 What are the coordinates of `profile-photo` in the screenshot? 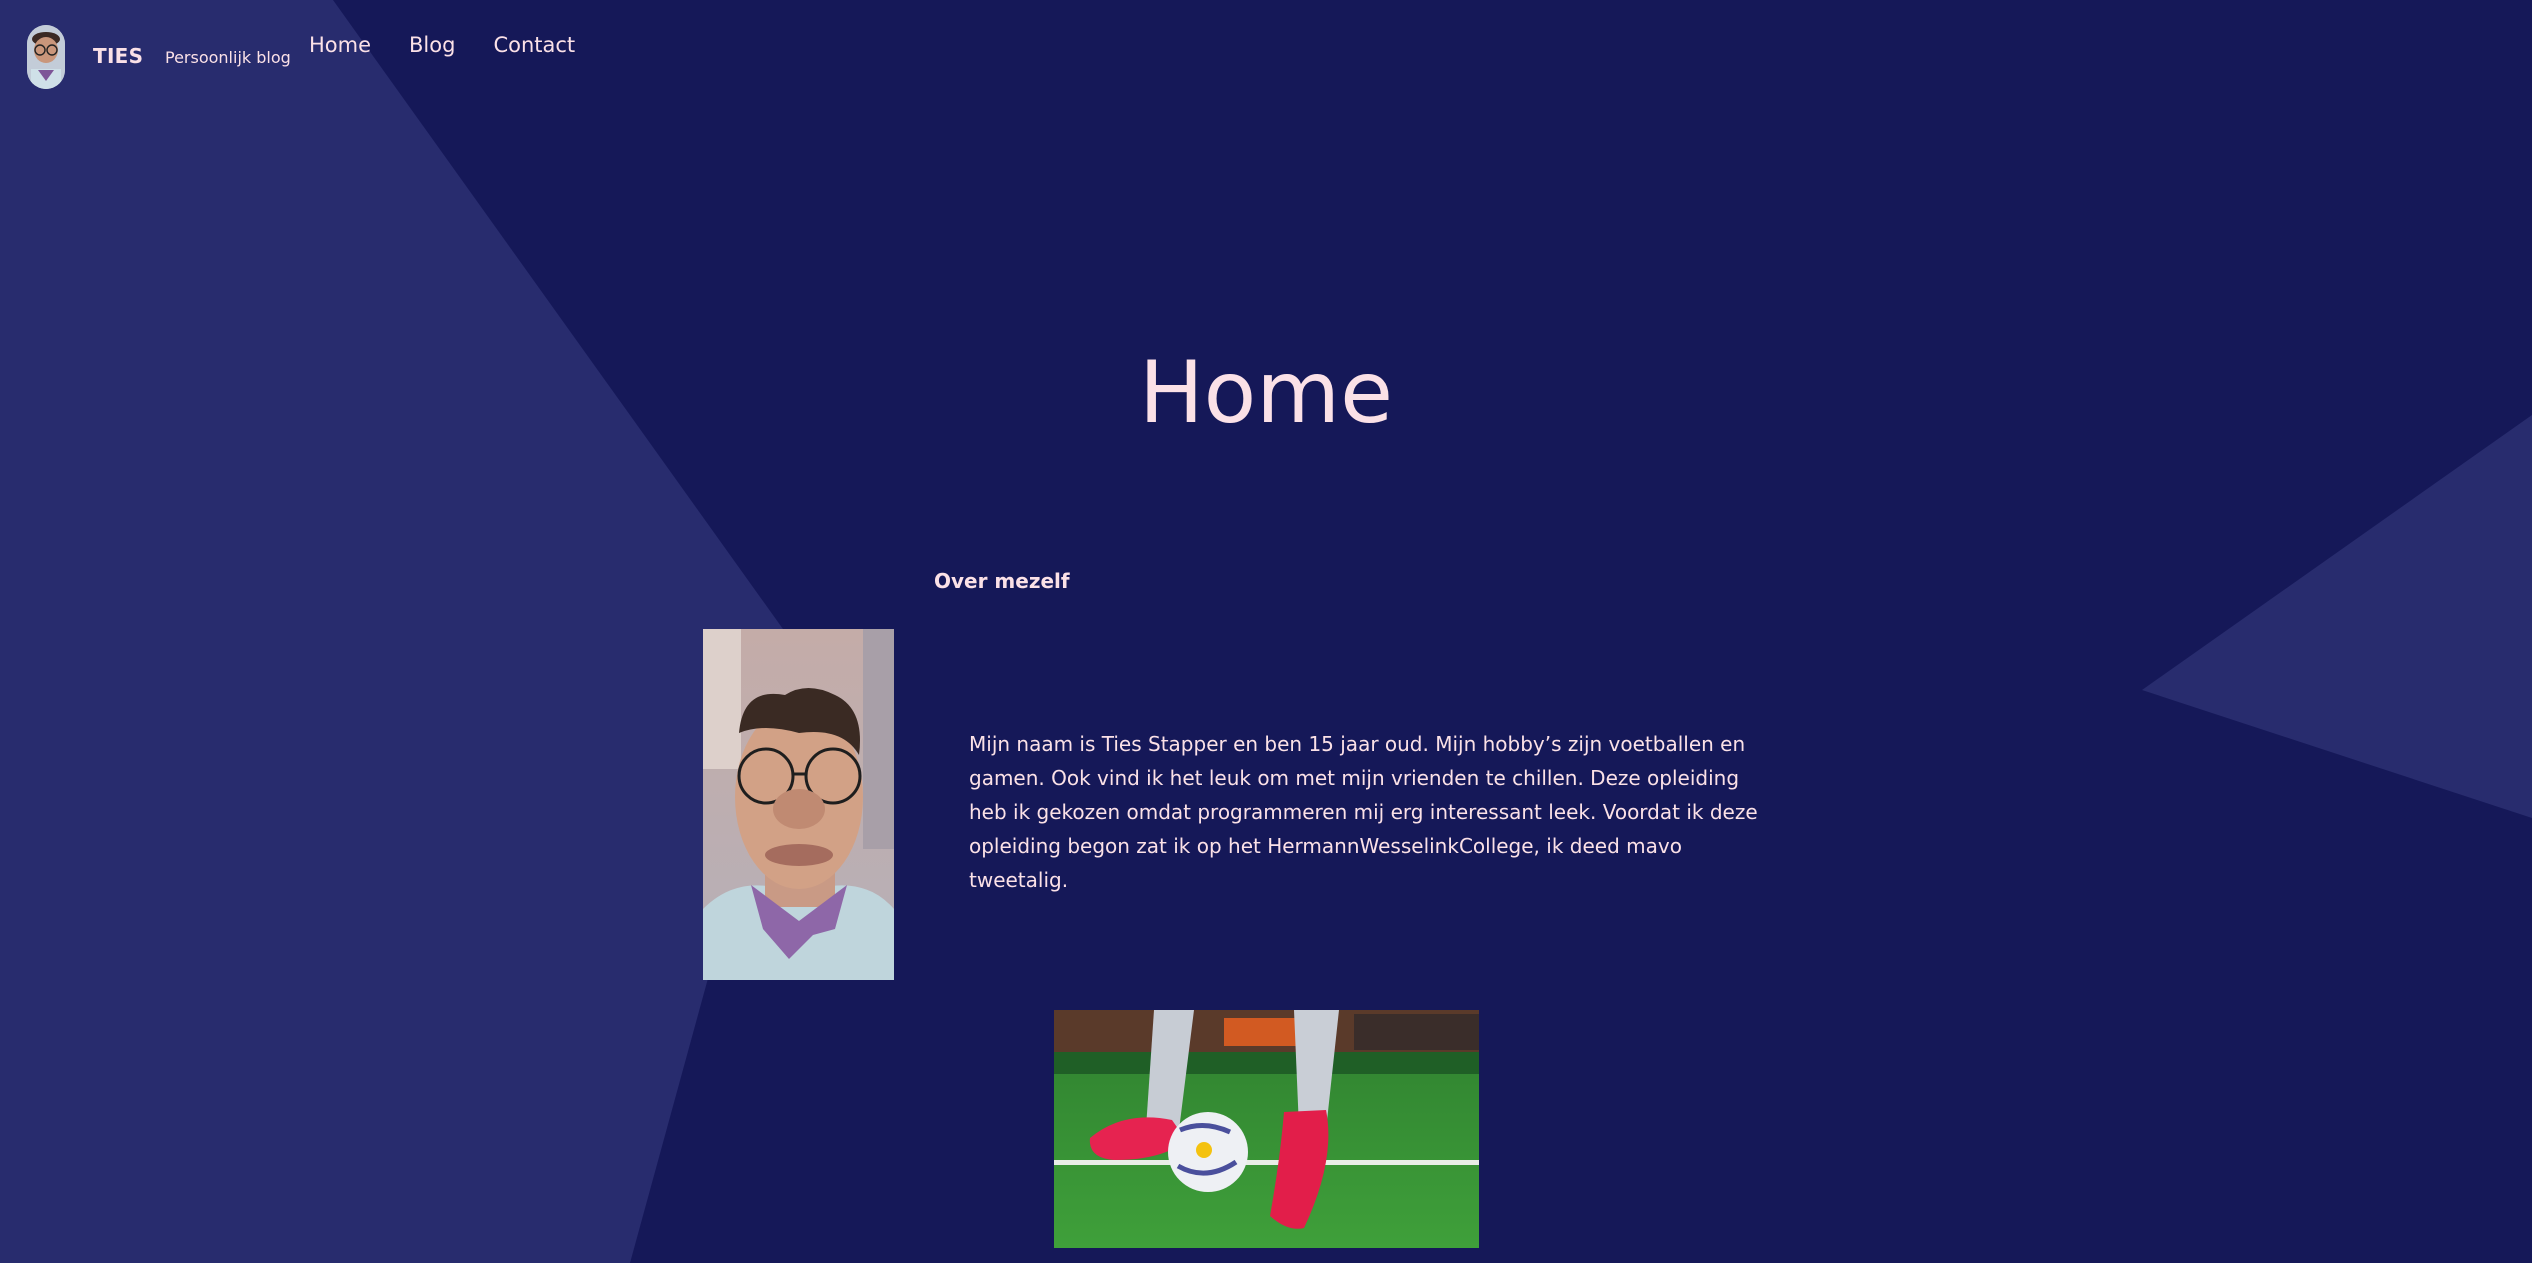 It's located at (798, 804).